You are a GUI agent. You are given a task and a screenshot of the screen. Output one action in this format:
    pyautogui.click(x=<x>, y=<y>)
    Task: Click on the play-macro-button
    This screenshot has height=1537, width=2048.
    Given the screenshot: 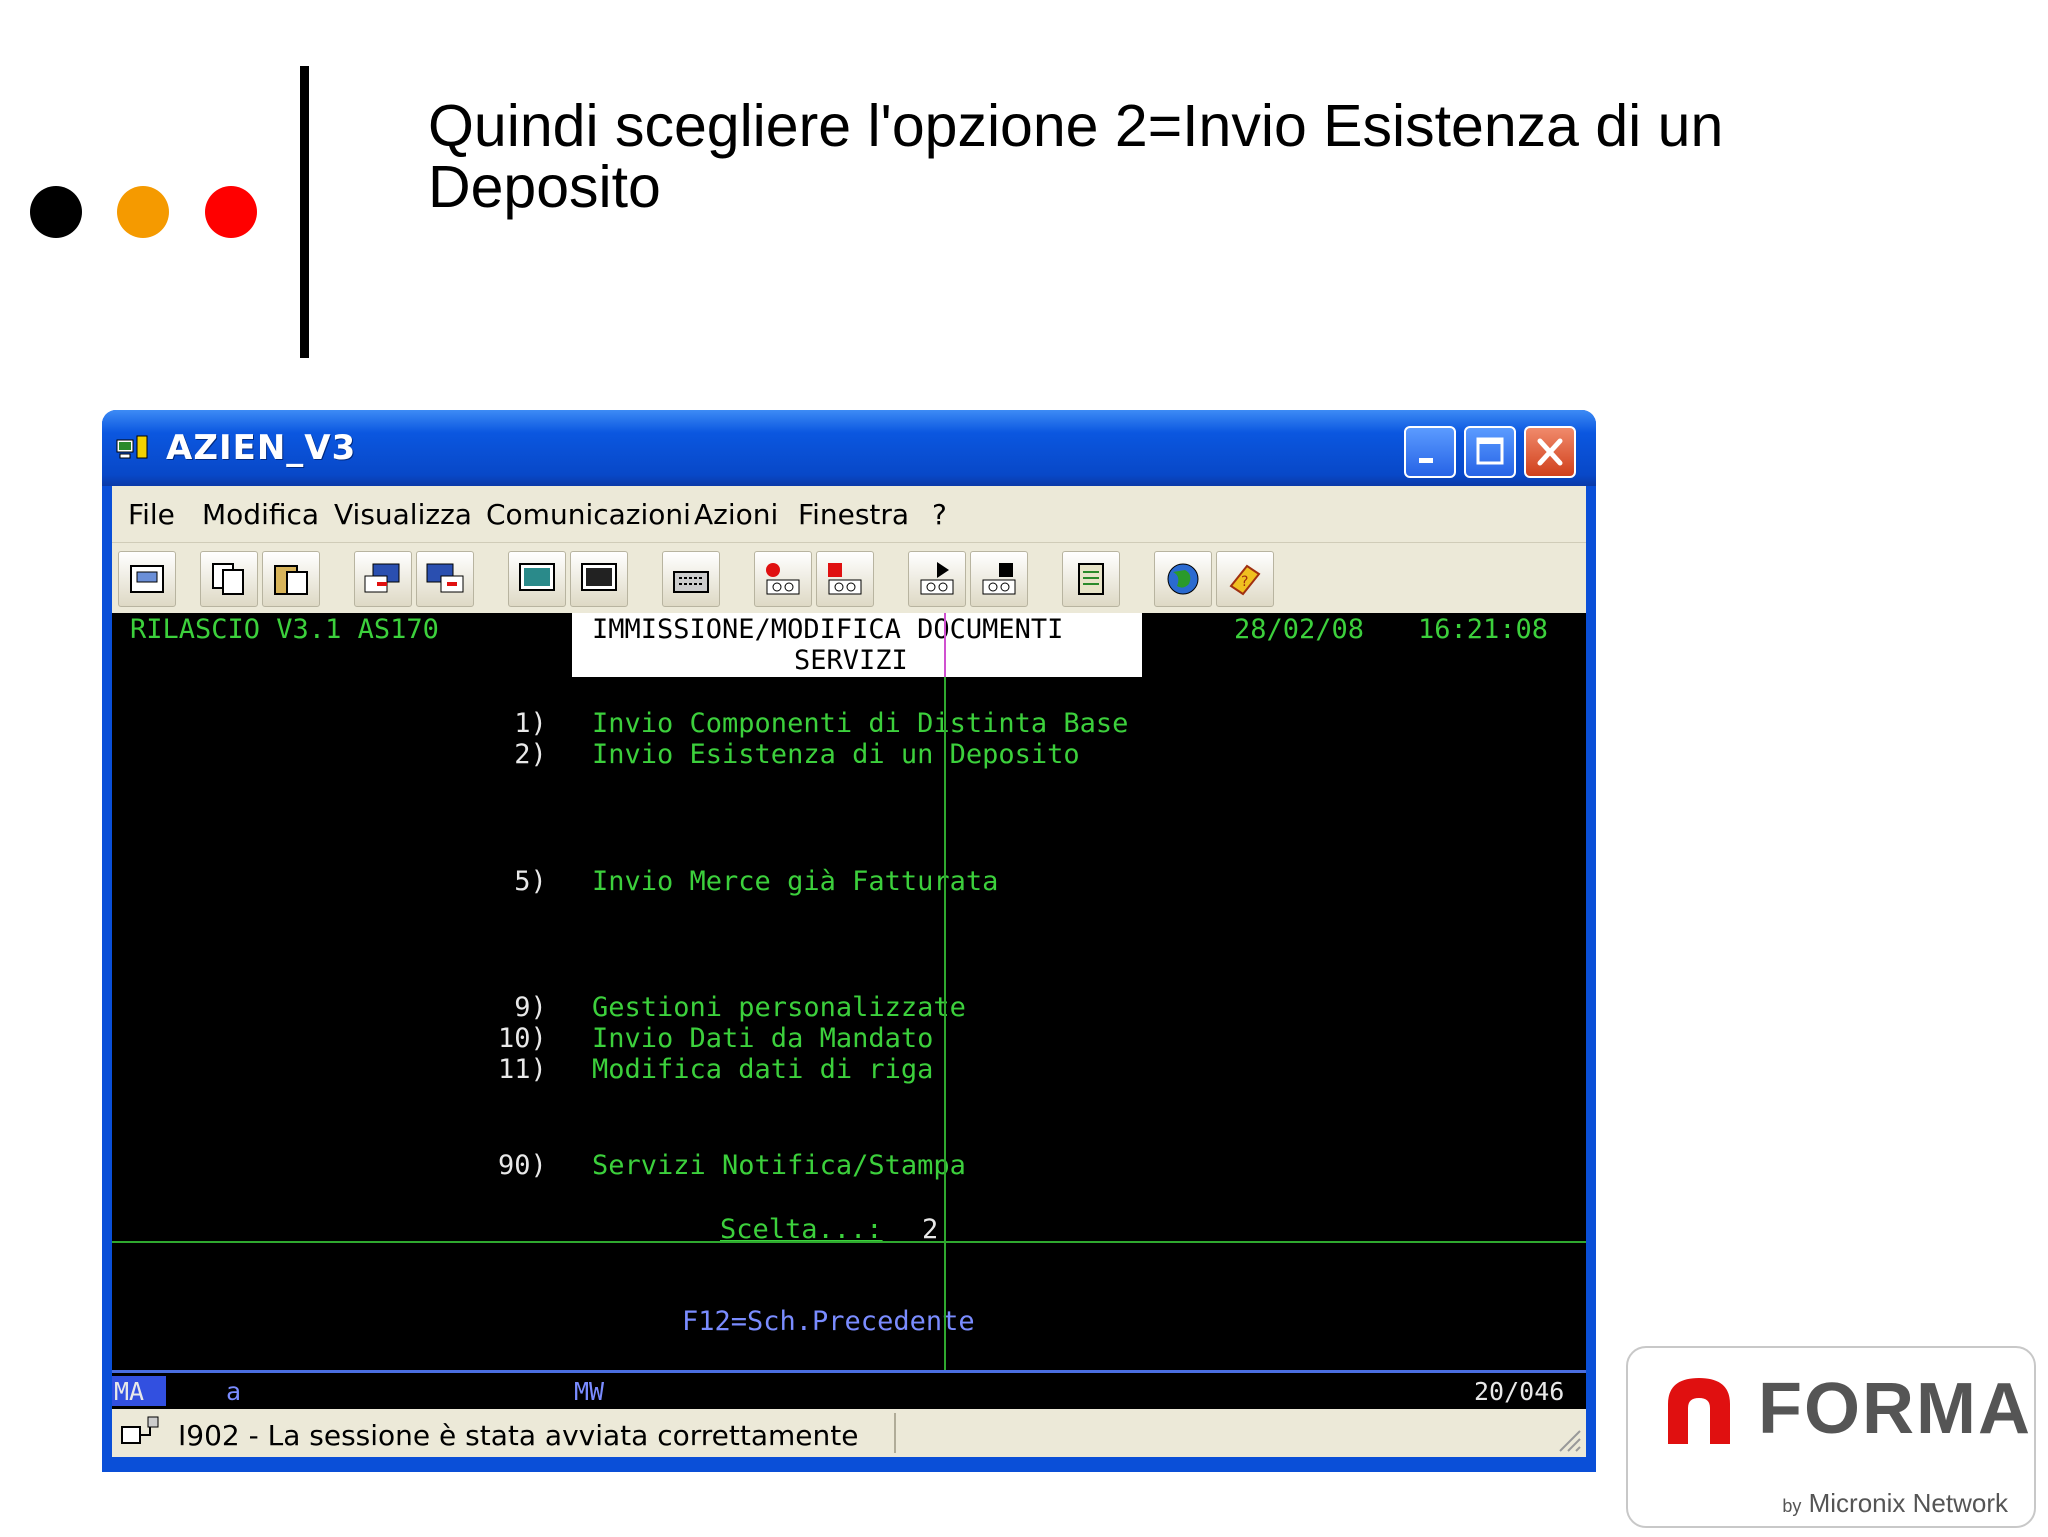 What is the action you would take?
    pyautogui.click(x=937, y=579)
    